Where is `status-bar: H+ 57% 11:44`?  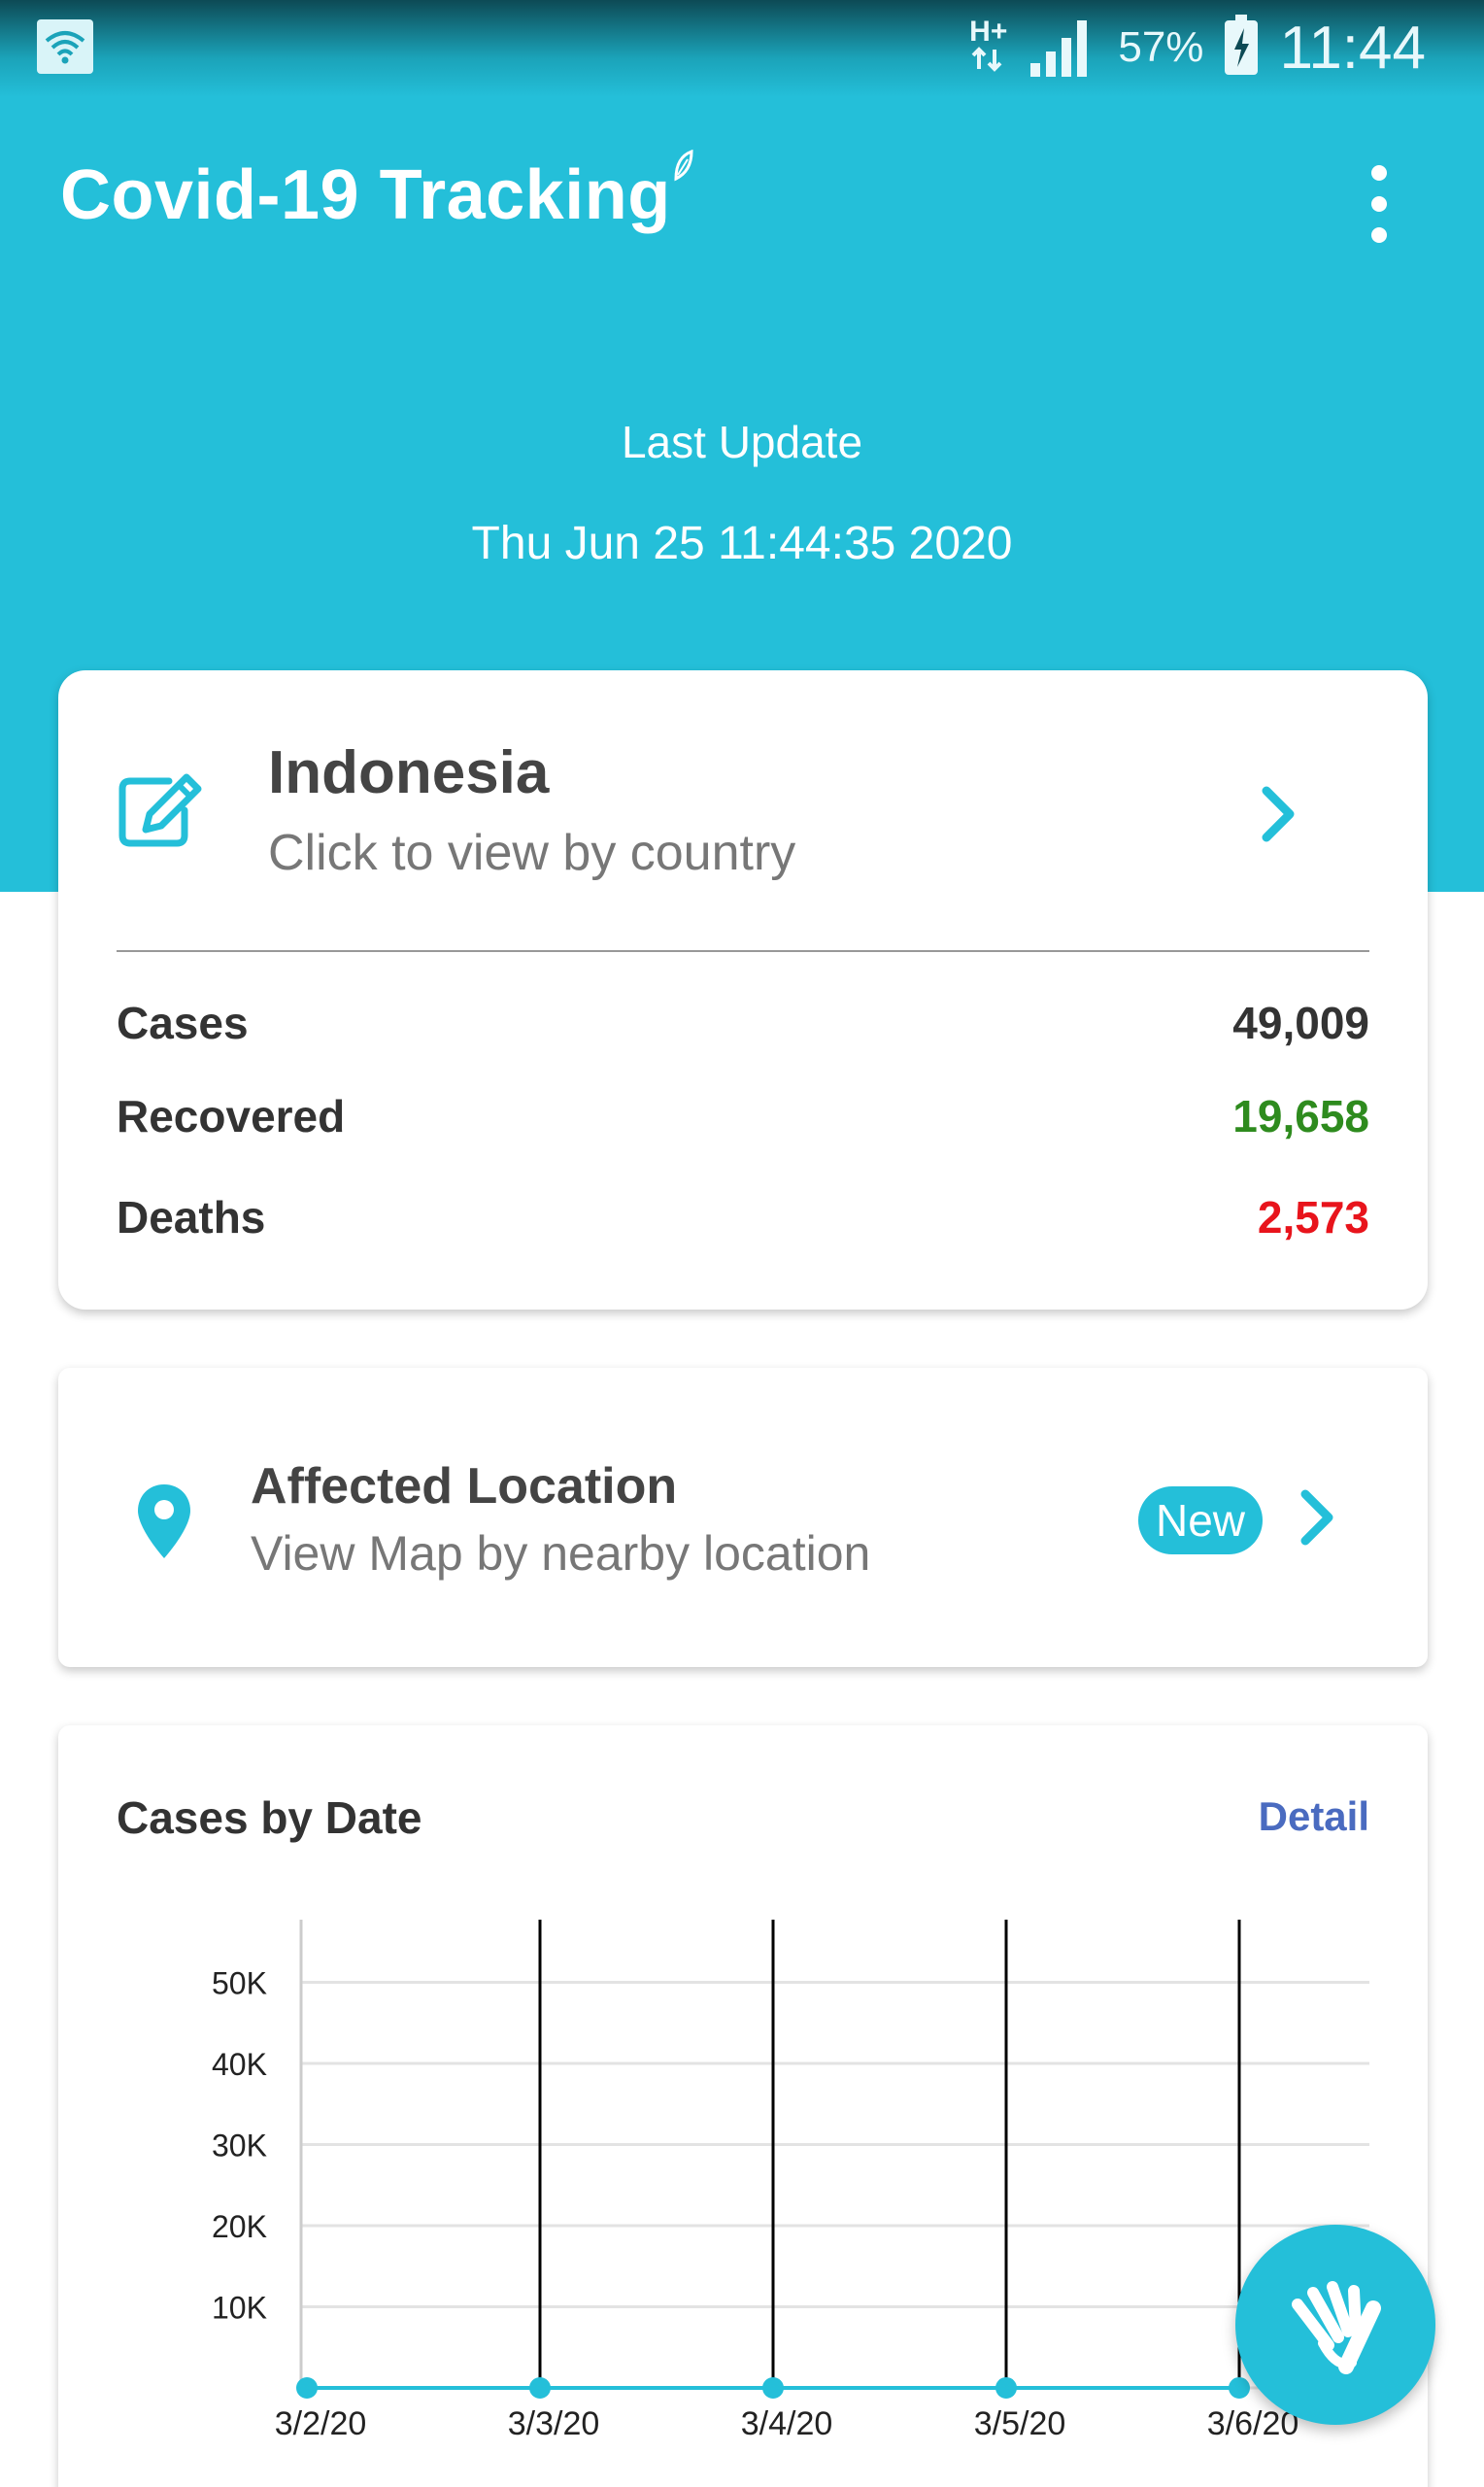 status-bar: H+ 57% 11:44 is located at coordinates (742, 48).